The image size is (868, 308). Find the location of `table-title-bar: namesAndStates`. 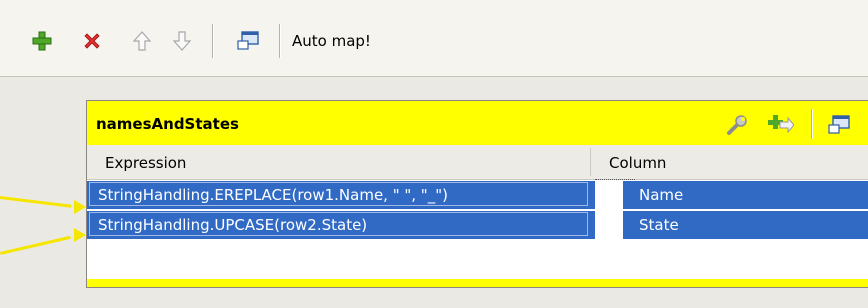

table-title-bar: namesAndStates is located at coordinates (477, 123).